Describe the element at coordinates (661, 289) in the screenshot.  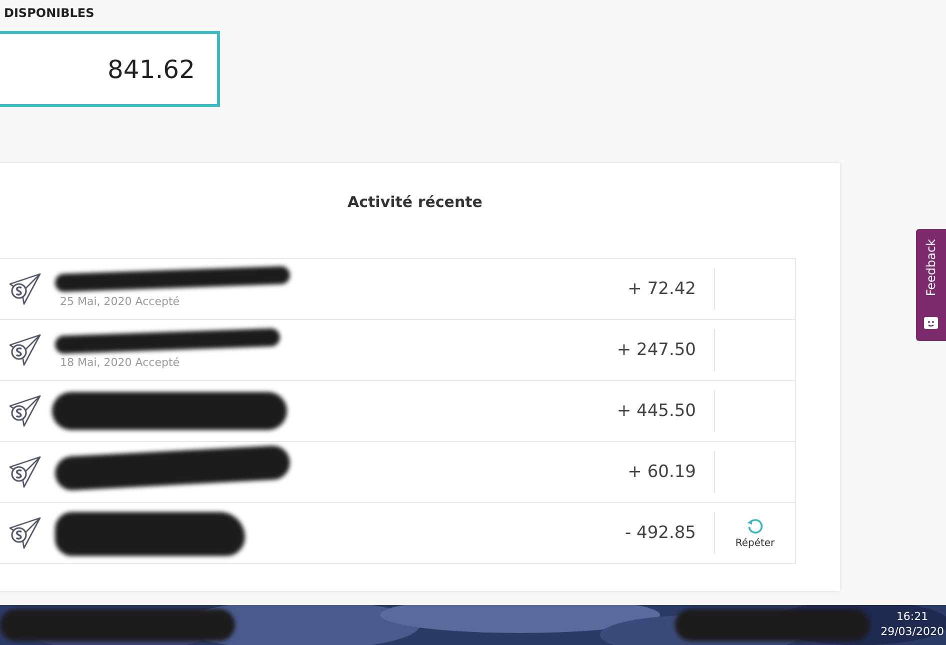
I see `transaction-amount: + 72.42` at that location.